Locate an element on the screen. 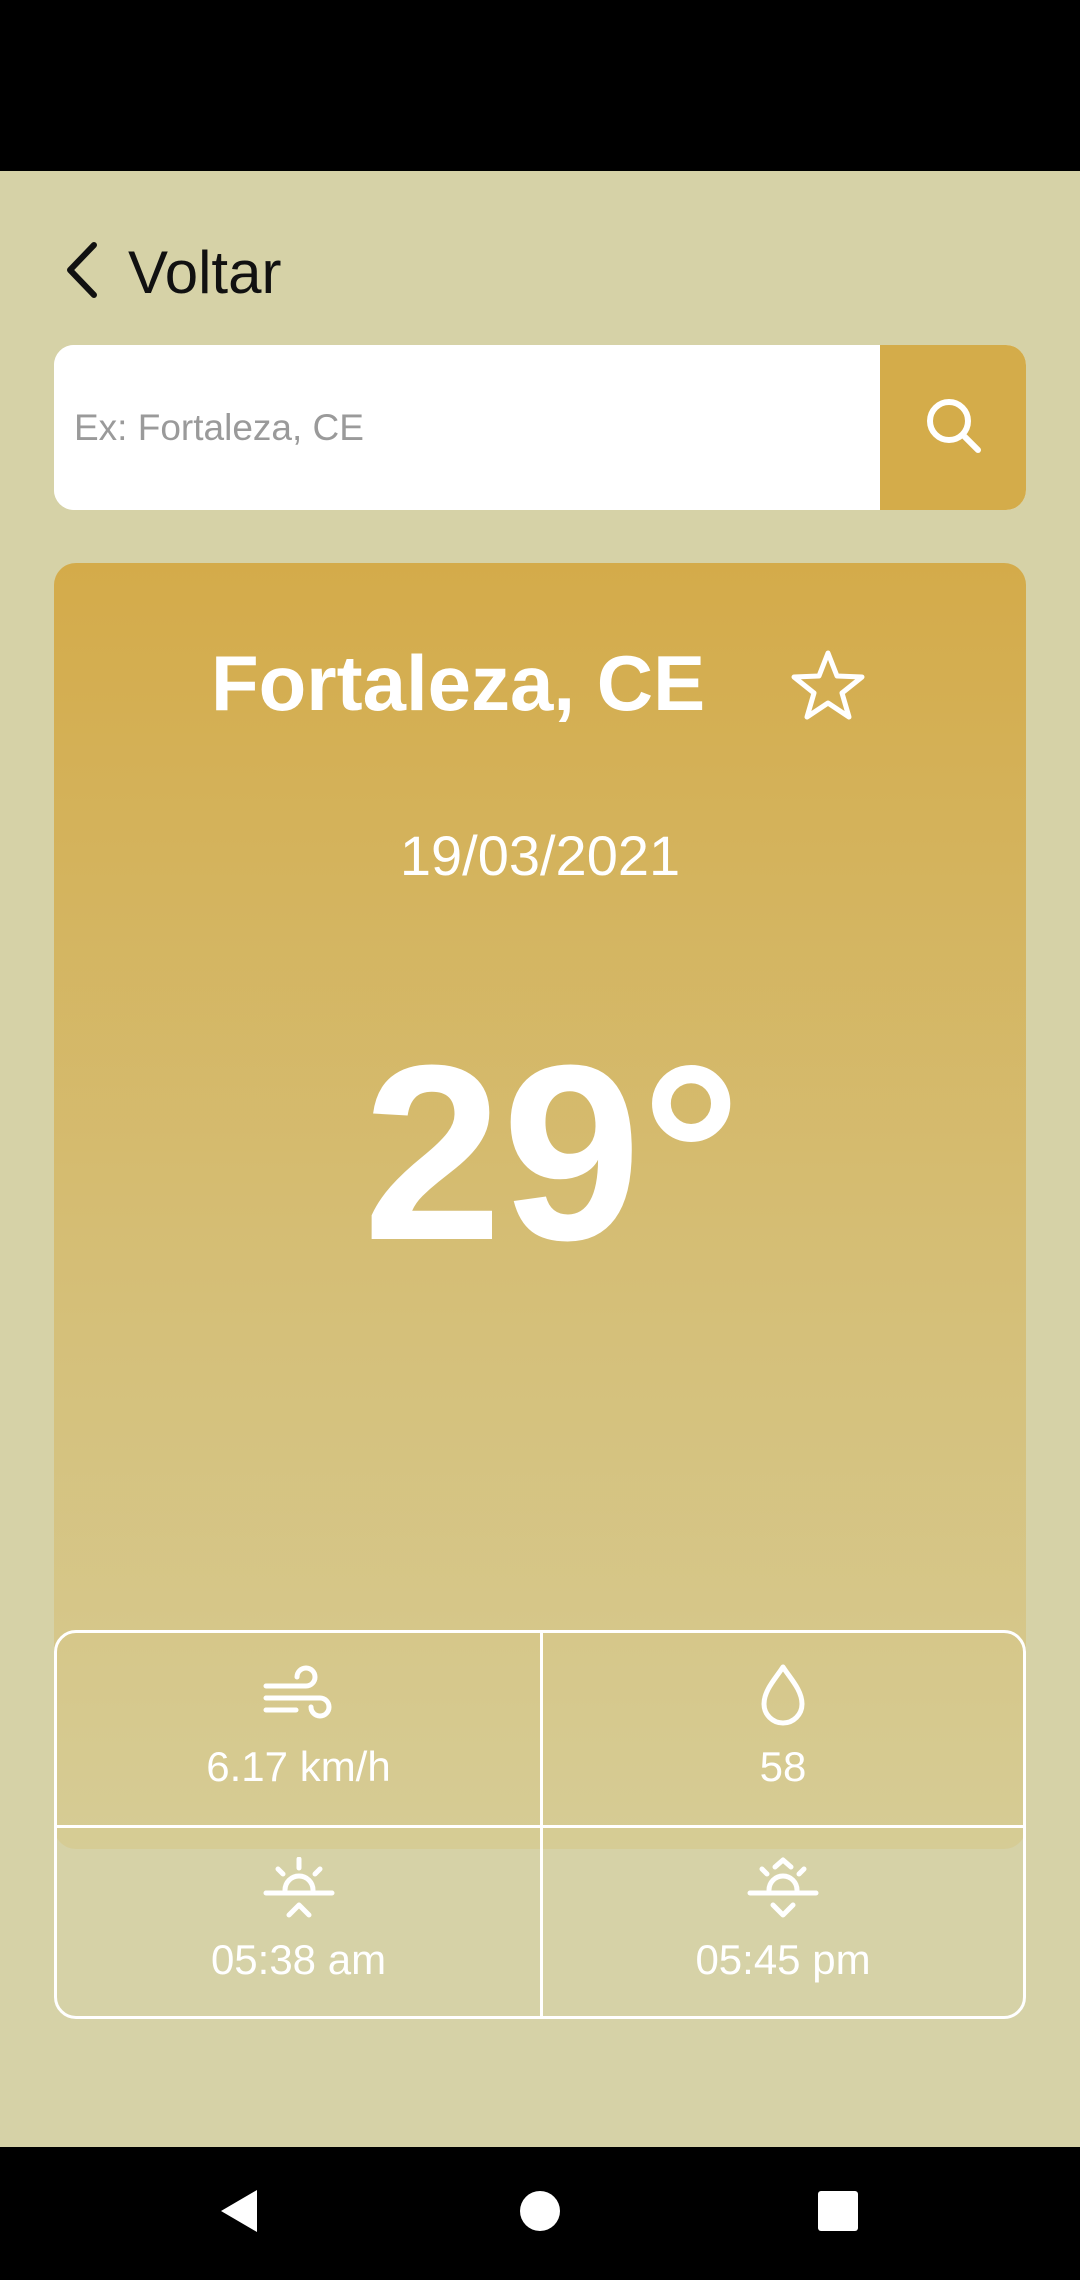 This screenshot has width=1080, height=2280. humidity-cell: 58 is located at coordinates (781, 1729).